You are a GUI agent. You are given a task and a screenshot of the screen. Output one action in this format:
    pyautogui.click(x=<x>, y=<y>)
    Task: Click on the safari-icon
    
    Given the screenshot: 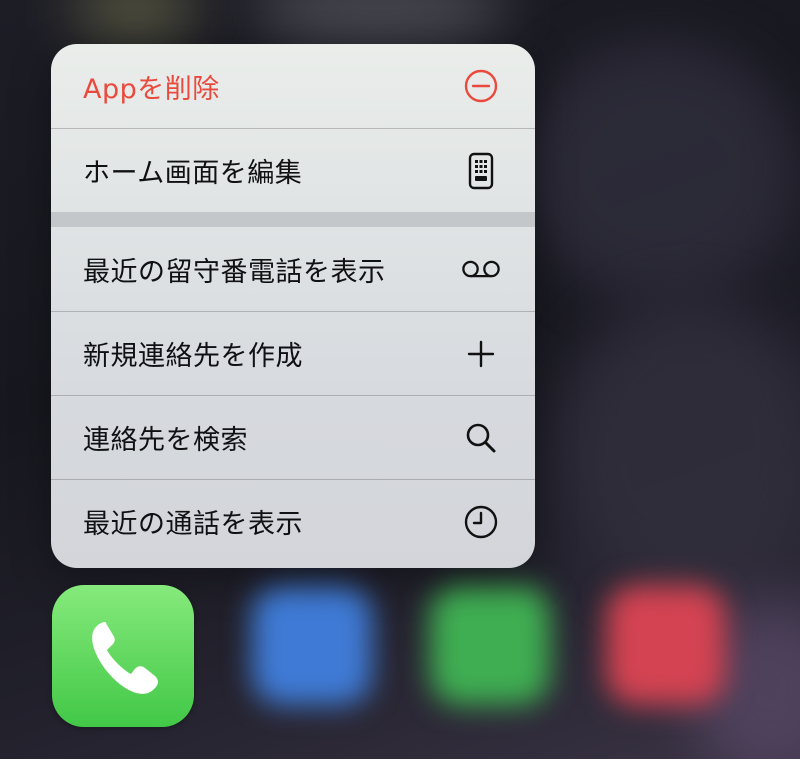 What is the action you would take?
    pyautogui.click(x=312, y=645)
    